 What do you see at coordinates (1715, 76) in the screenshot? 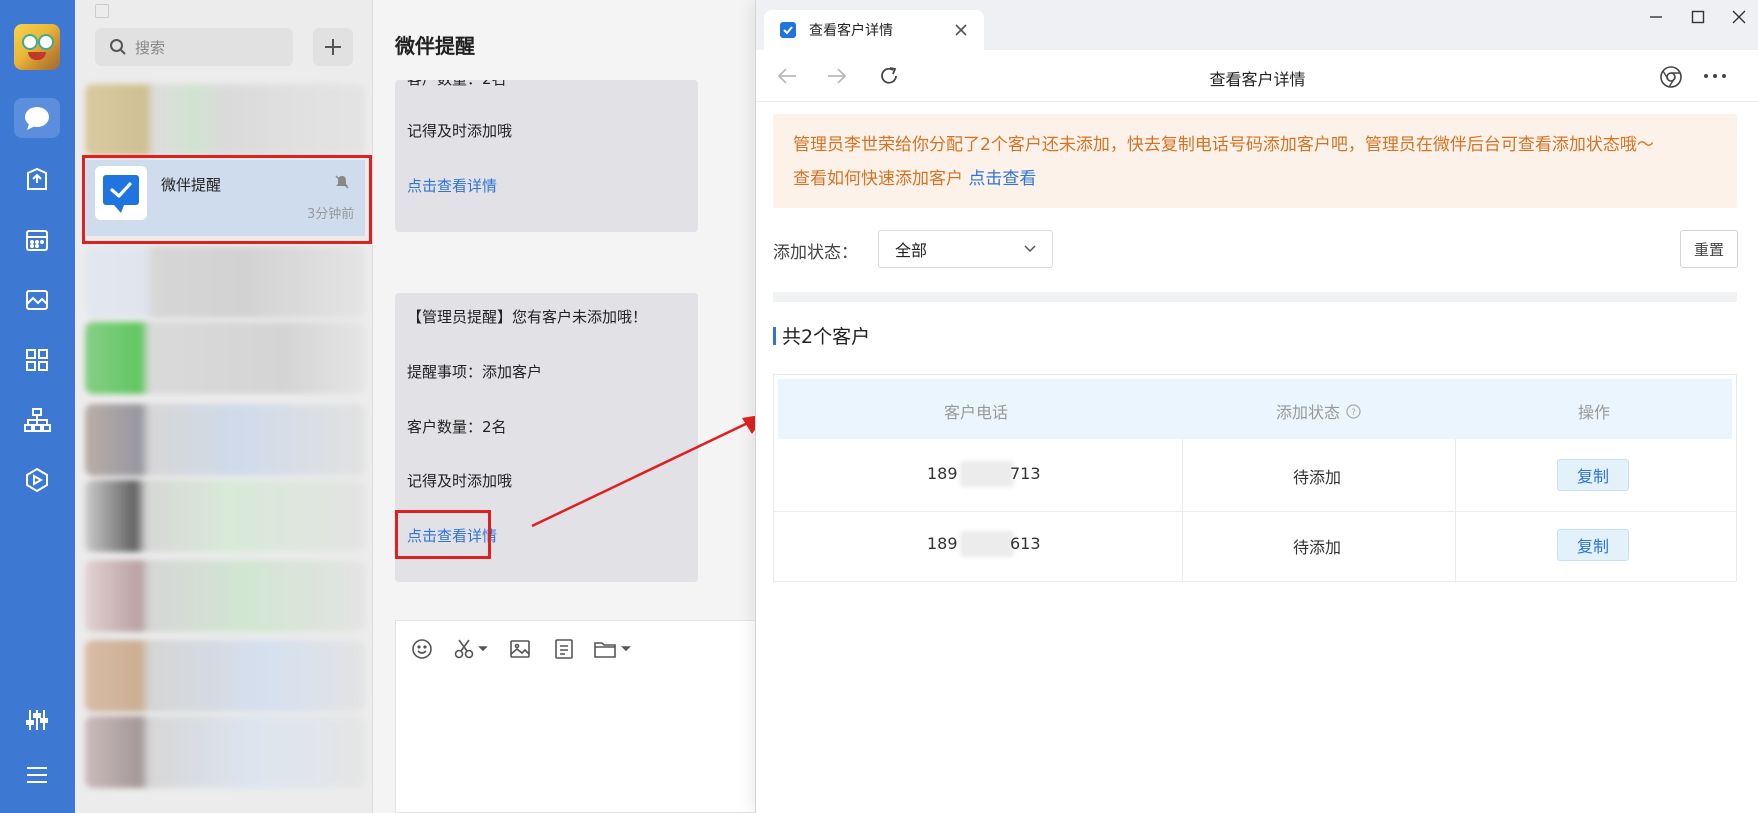
I see `more-icon` at bounding box center [1715, 76].